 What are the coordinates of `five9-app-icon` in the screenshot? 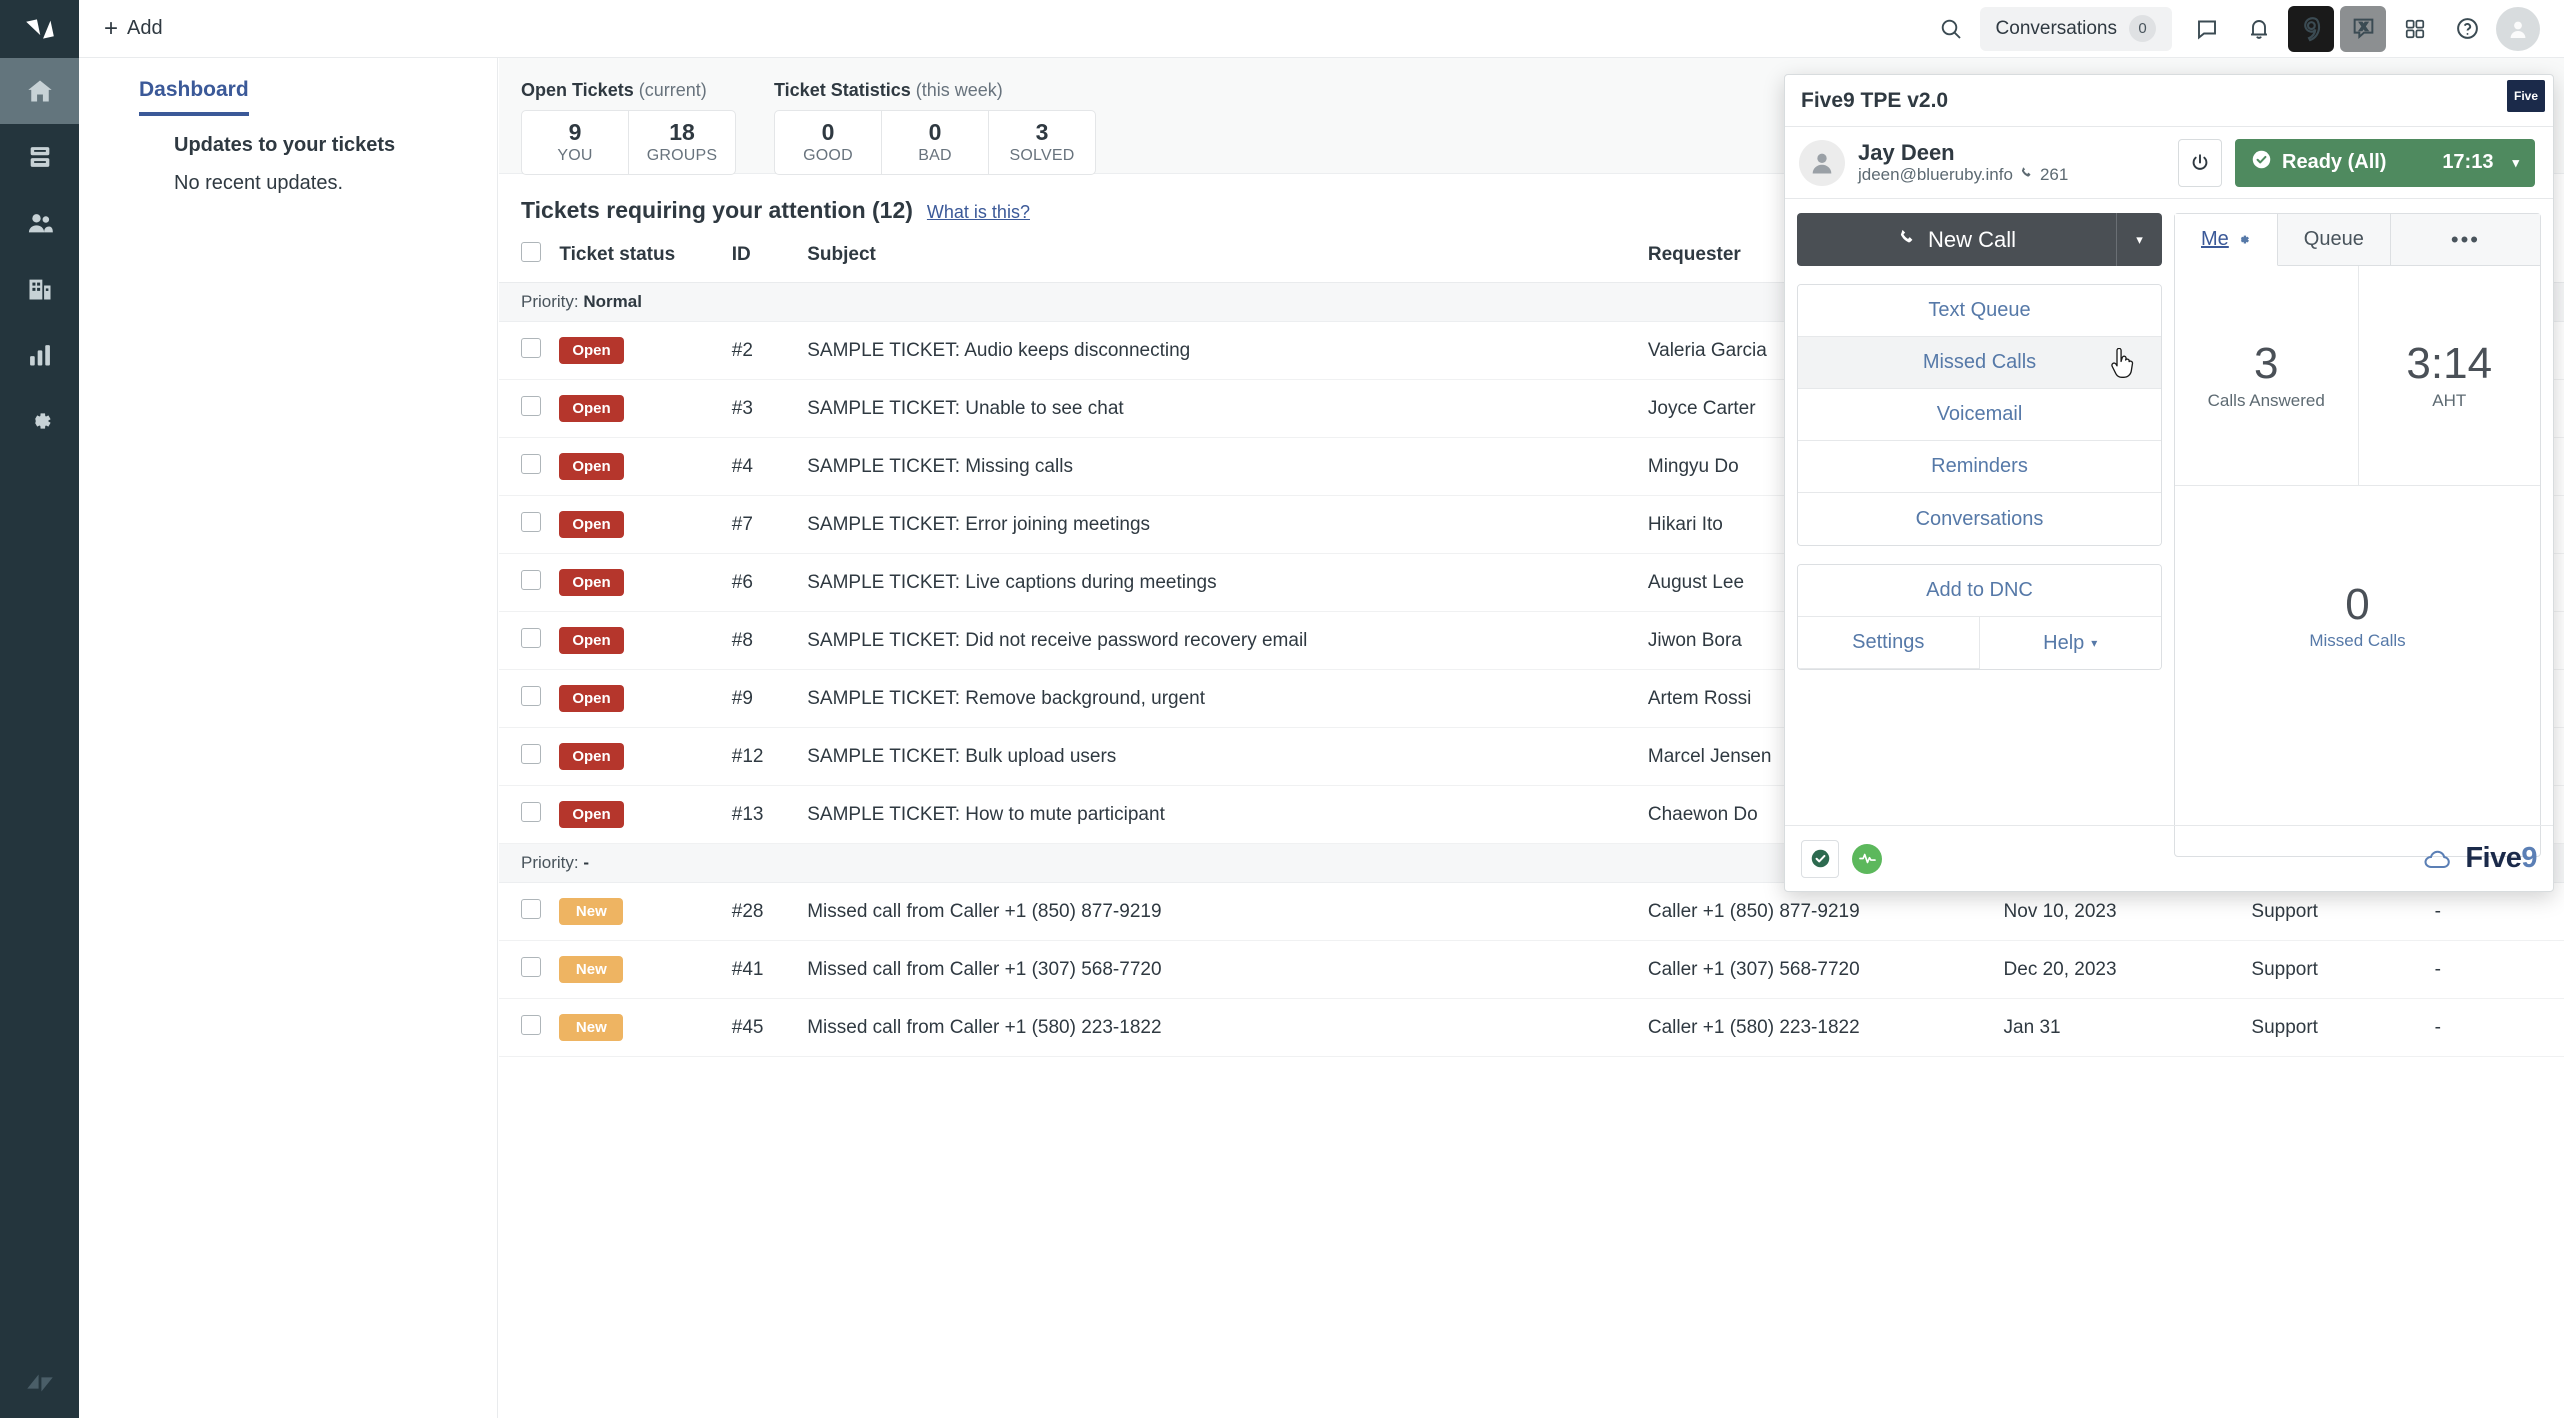 It's located at (2311, 28).